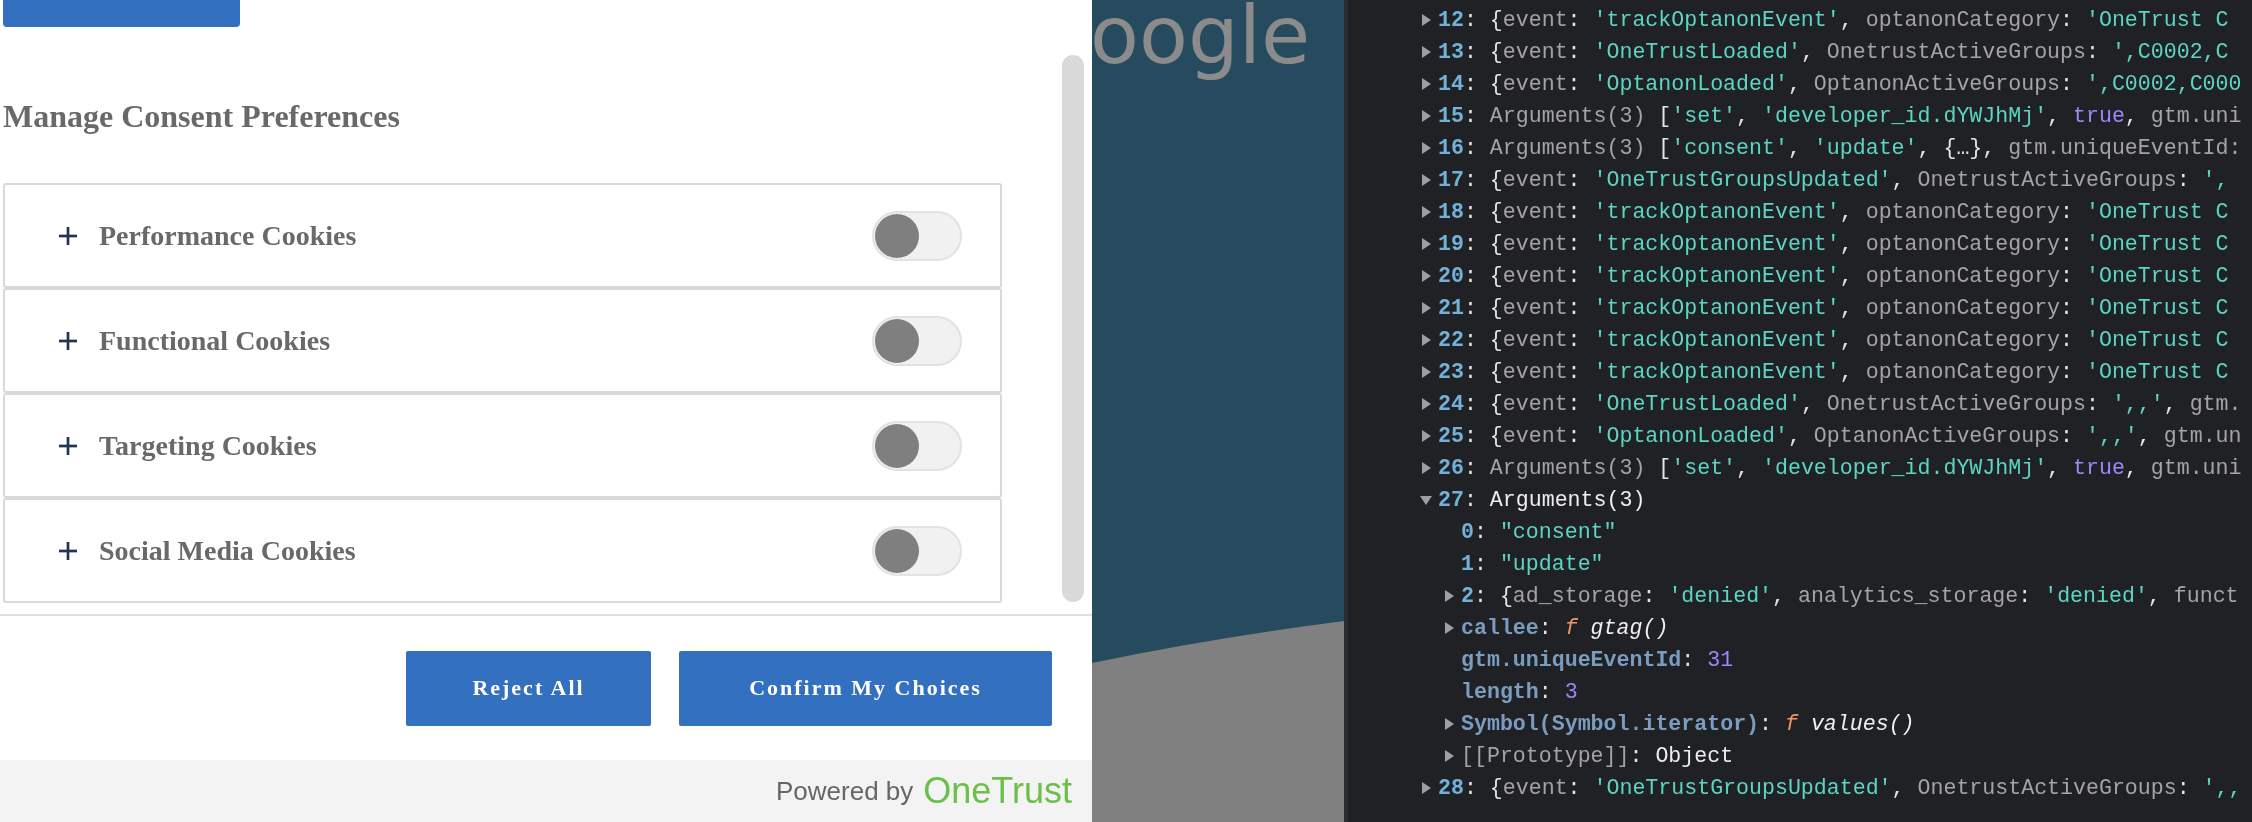  What do you see at coordinates (1840, 468) in the screenshot?
I see `console-line: 26: Arguments(3) ['set', 'developer_id.dYWJhMj', true, gtm.uni` at bounding box center [1840, 468].